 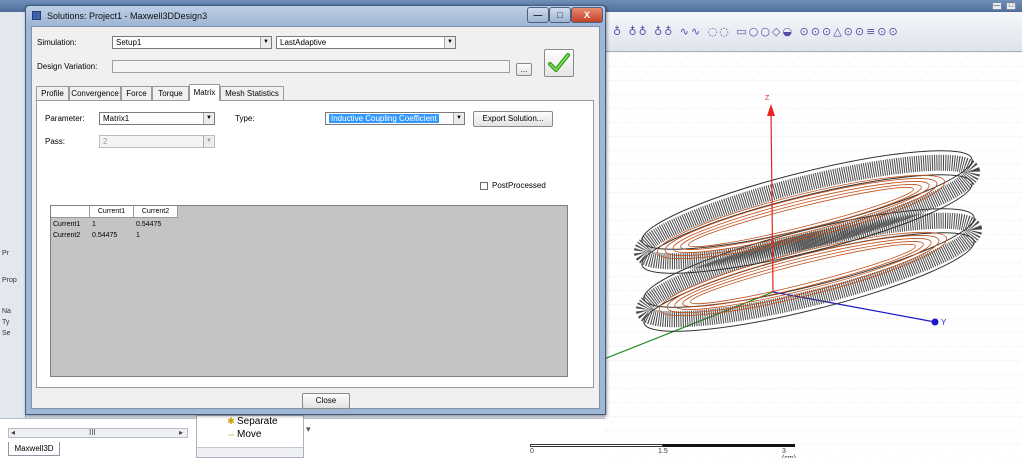 What do you see at coordinates (67, 224) in the screenshot?
I see `row-header: Current1` at bounding box center [67, 224].